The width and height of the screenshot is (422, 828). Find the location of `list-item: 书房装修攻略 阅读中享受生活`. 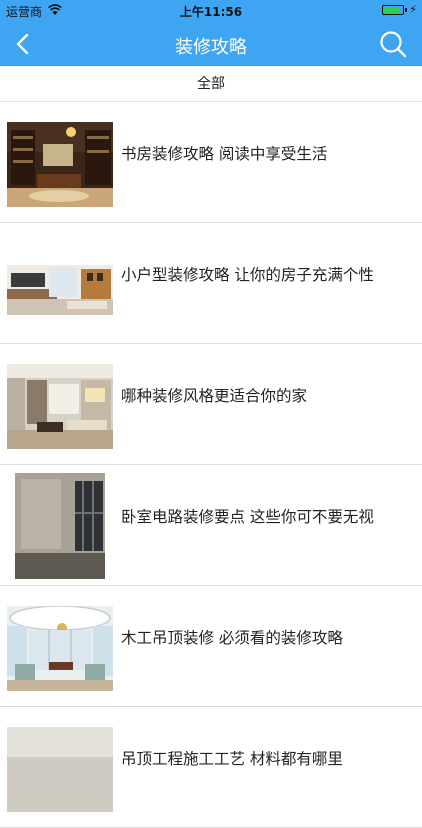

list-item: 书房装修攻略 阅读中享受生活 is located at coordinates (211, 162).